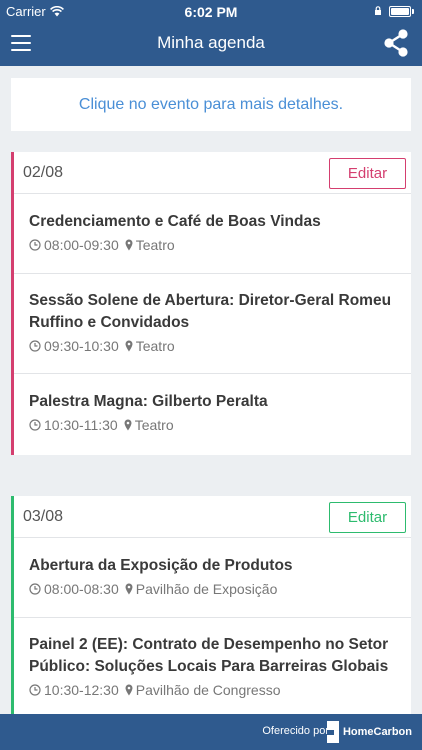  I want to click on event-location-label: Pavilhão de Congresso, so click(208, 690).